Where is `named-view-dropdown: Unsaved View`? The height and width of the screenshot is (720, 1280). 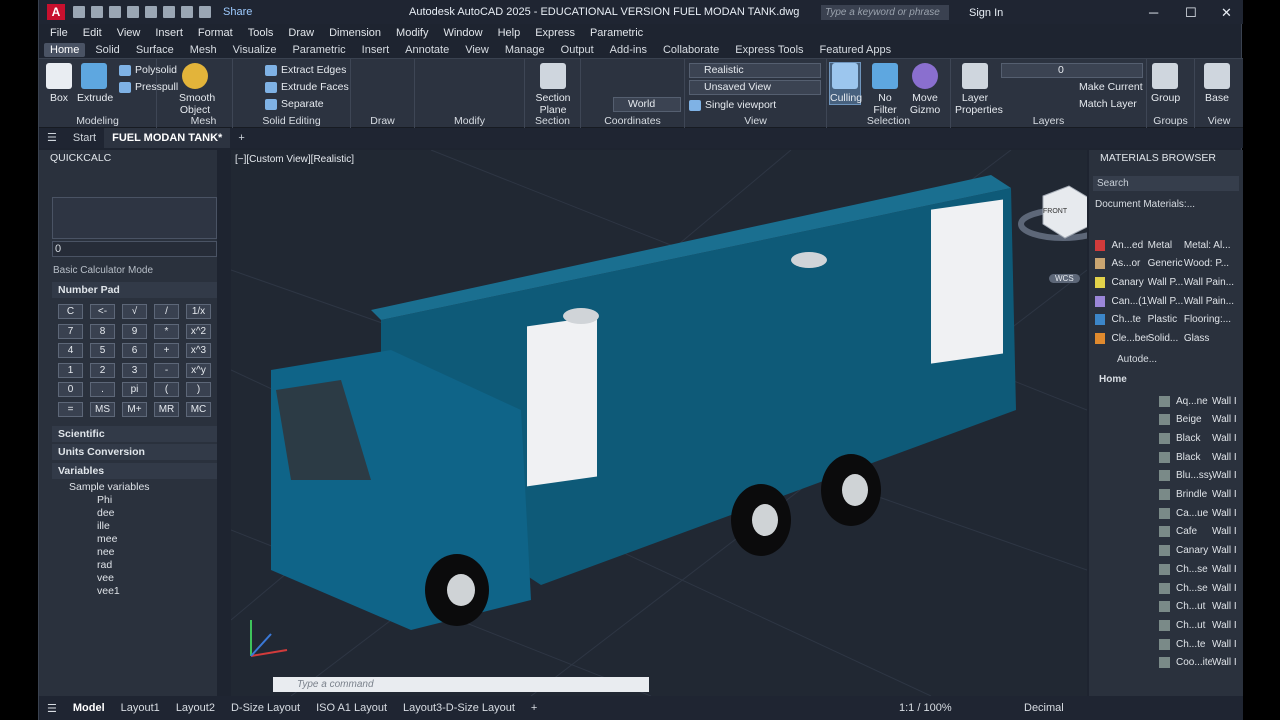
named-view-dropdown: Unsaved View is located at coordinates (755, 87).